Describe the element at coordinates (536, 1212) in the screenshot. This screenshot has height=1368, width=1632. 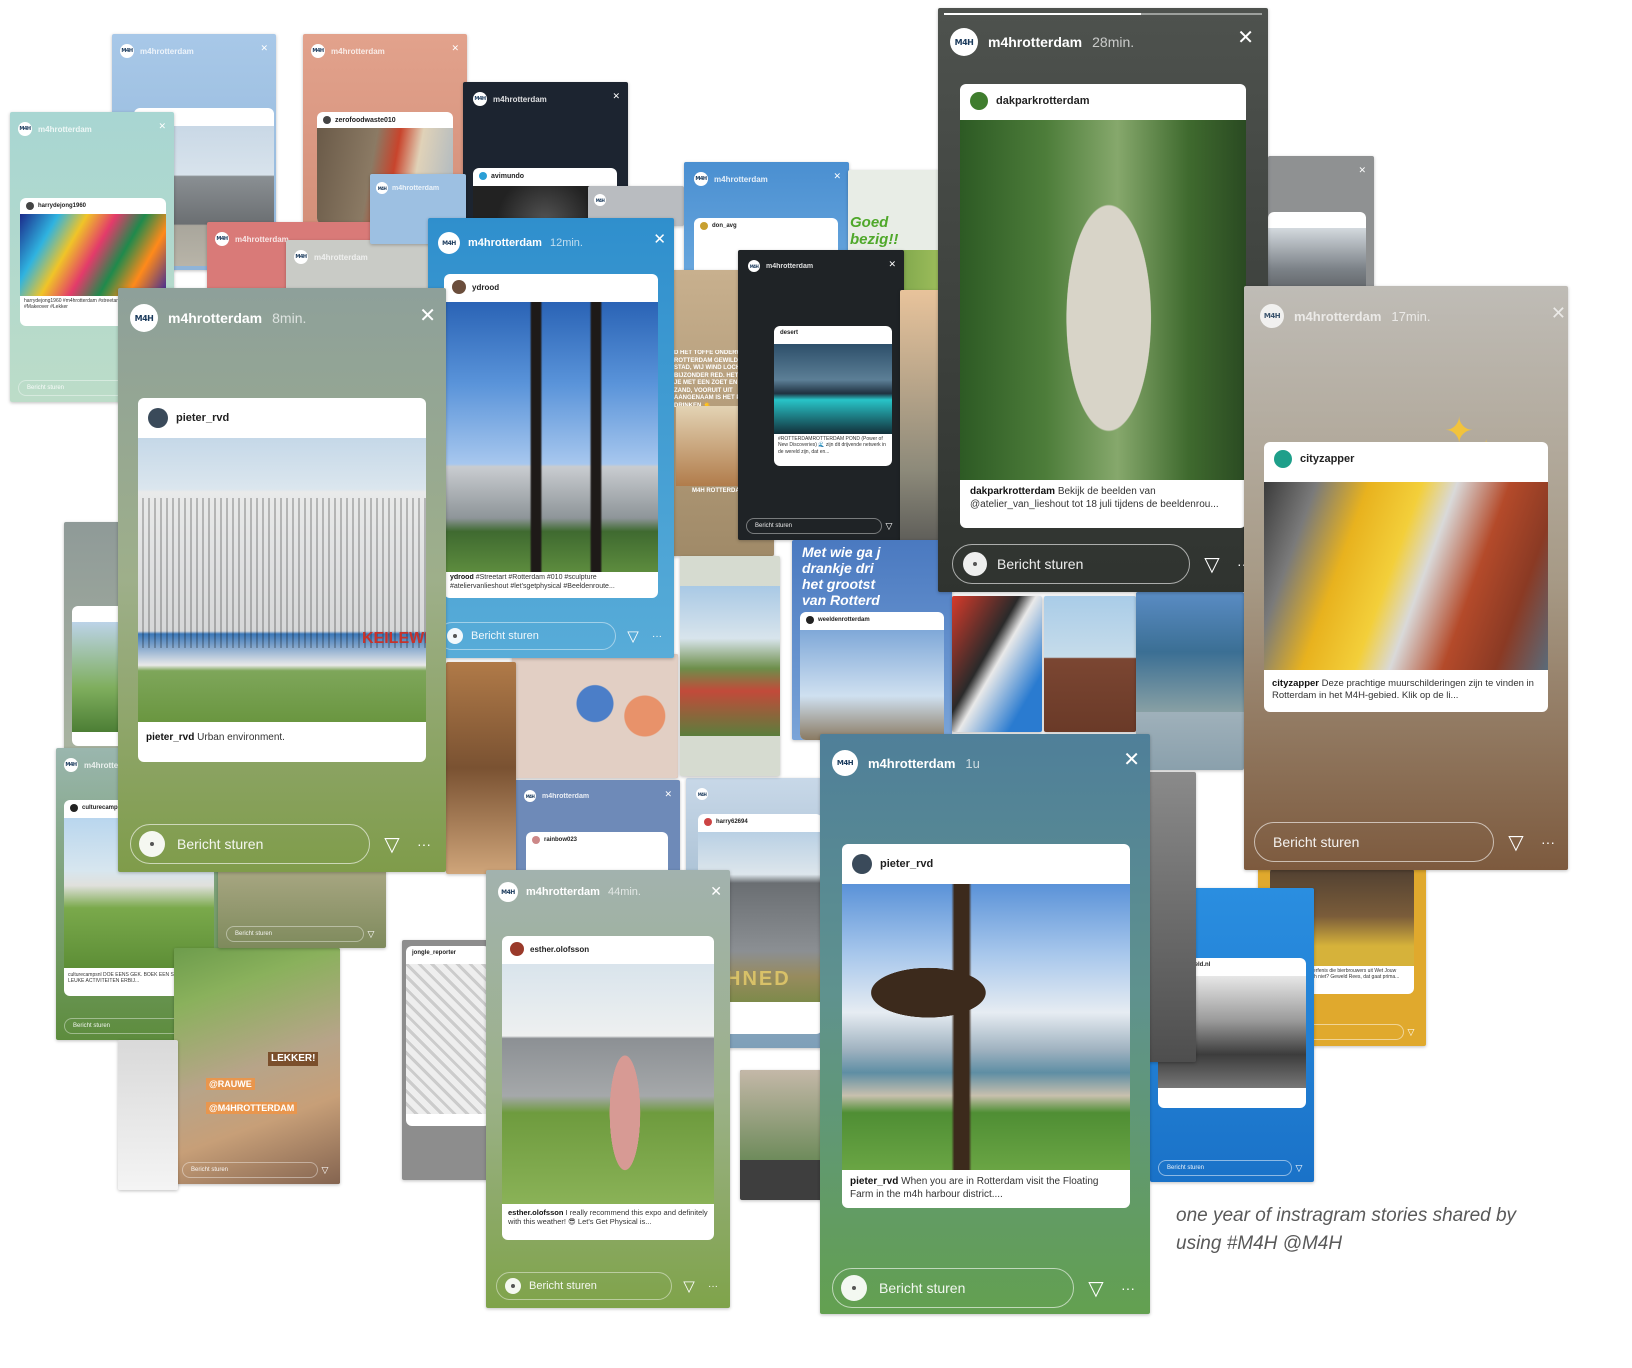
I see `caption-username: esther.olofsson` at that location.